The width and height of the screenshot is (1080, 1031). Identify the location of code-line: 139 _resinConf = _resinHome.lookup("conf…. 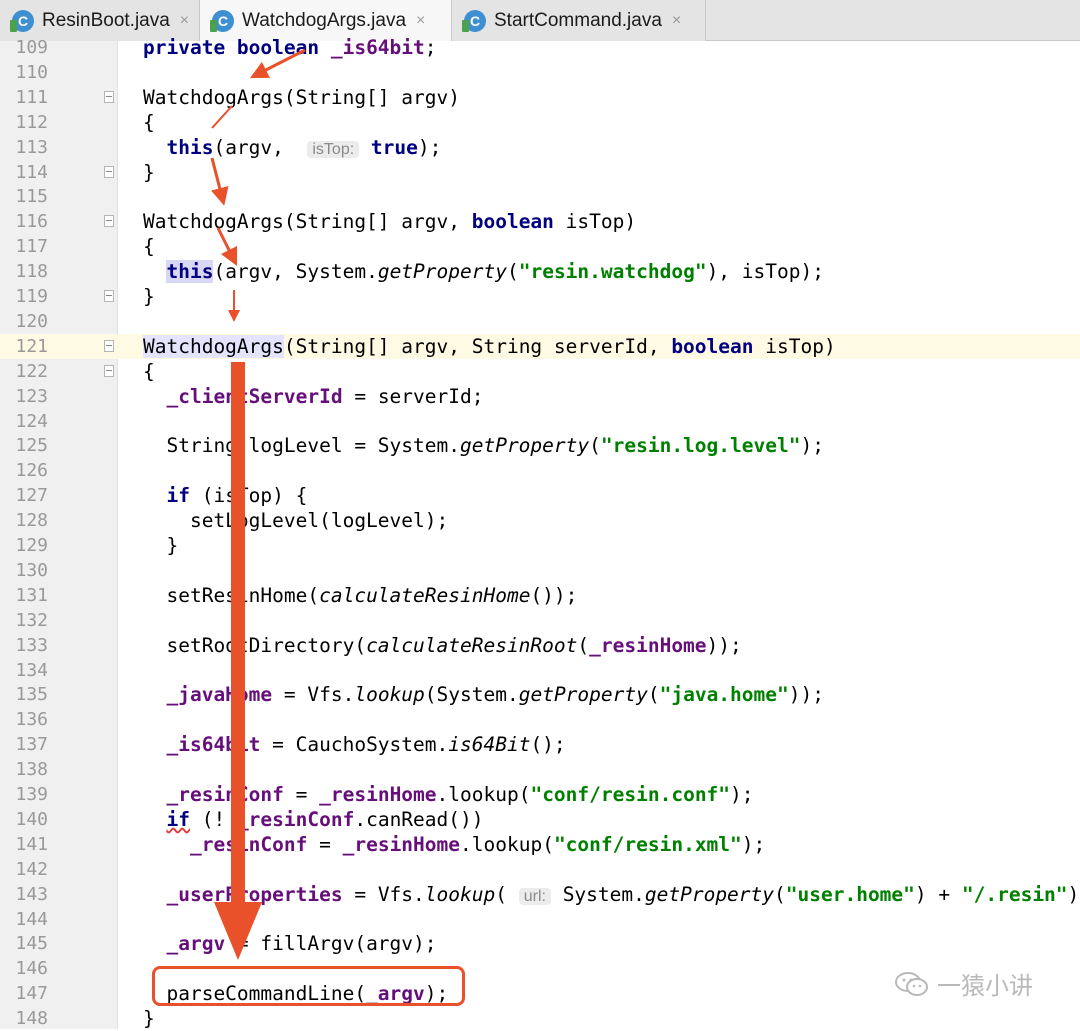
(540, 794).